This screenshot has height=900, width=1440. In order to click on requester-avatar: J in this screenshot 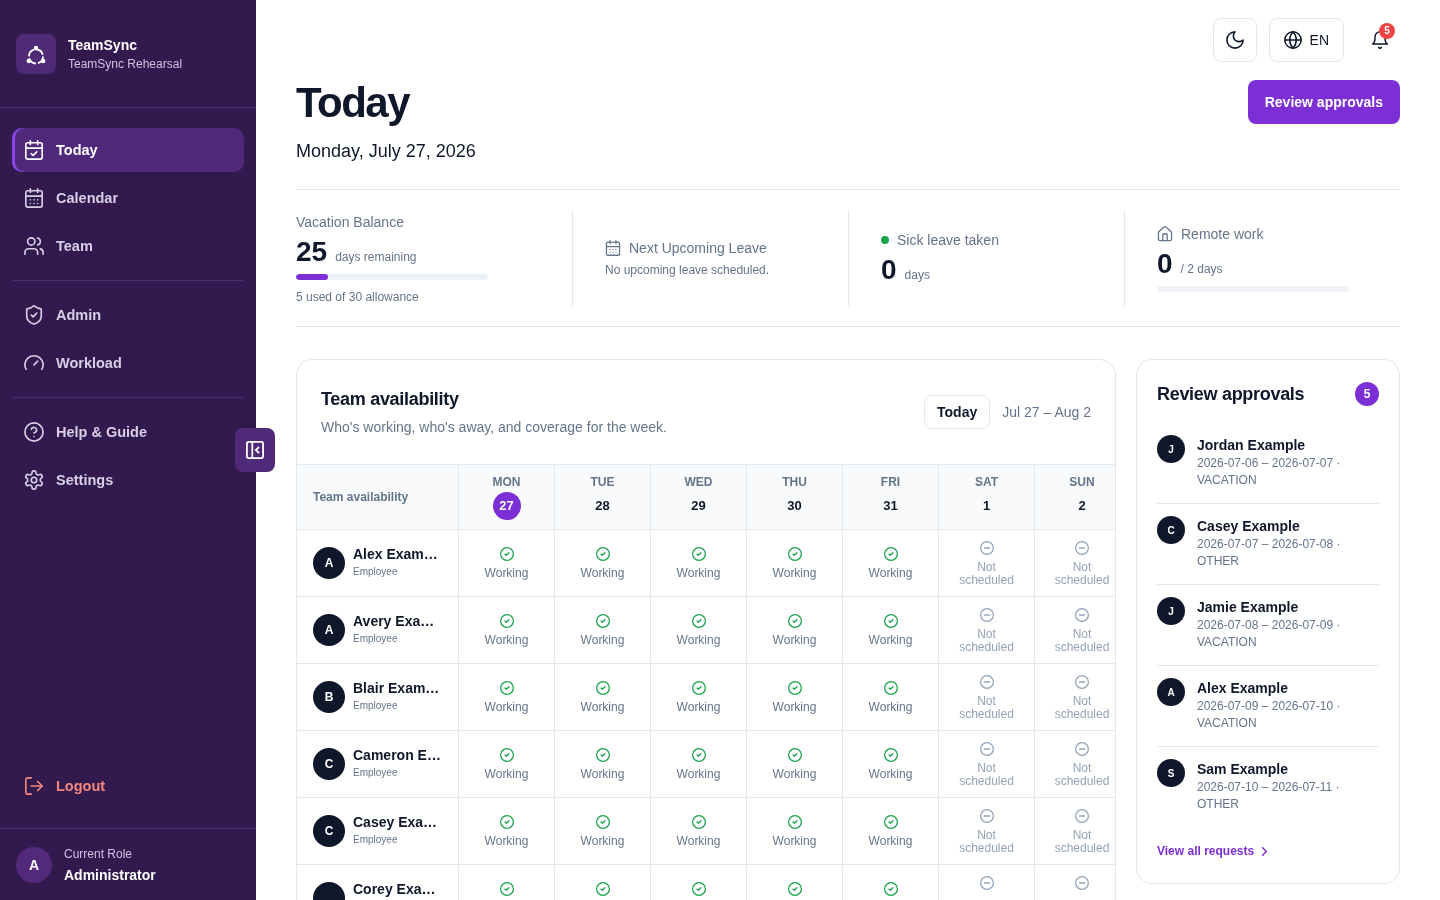, I will do `click(1171, 611)`.